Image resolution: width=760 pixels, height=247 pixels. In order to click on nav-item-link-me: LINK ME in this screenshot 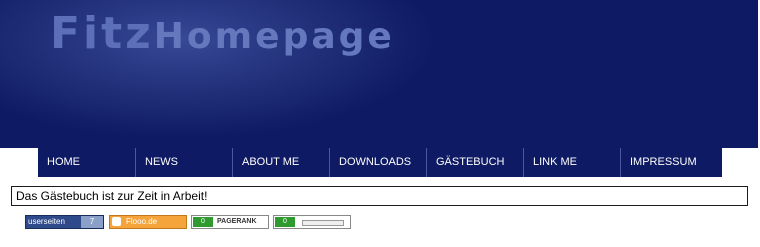, I will do `click(571, 162)`.